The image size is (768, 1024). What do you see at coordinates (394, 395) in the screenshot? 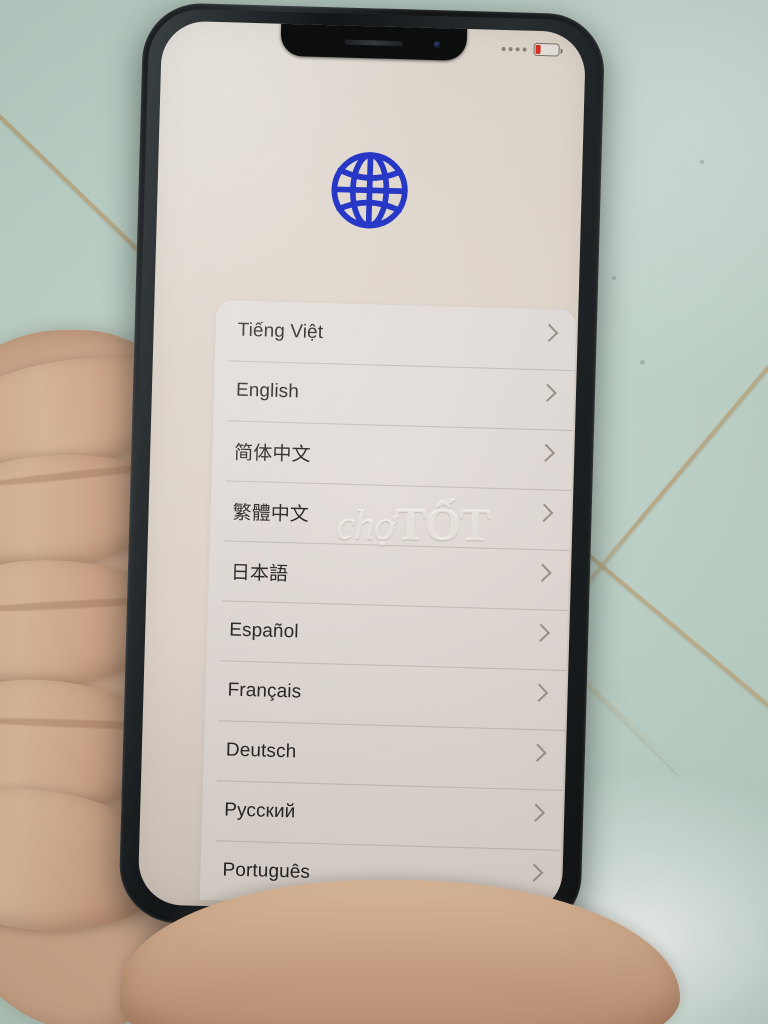
I see `language-list-item: English` at bounding box center [394, 395].